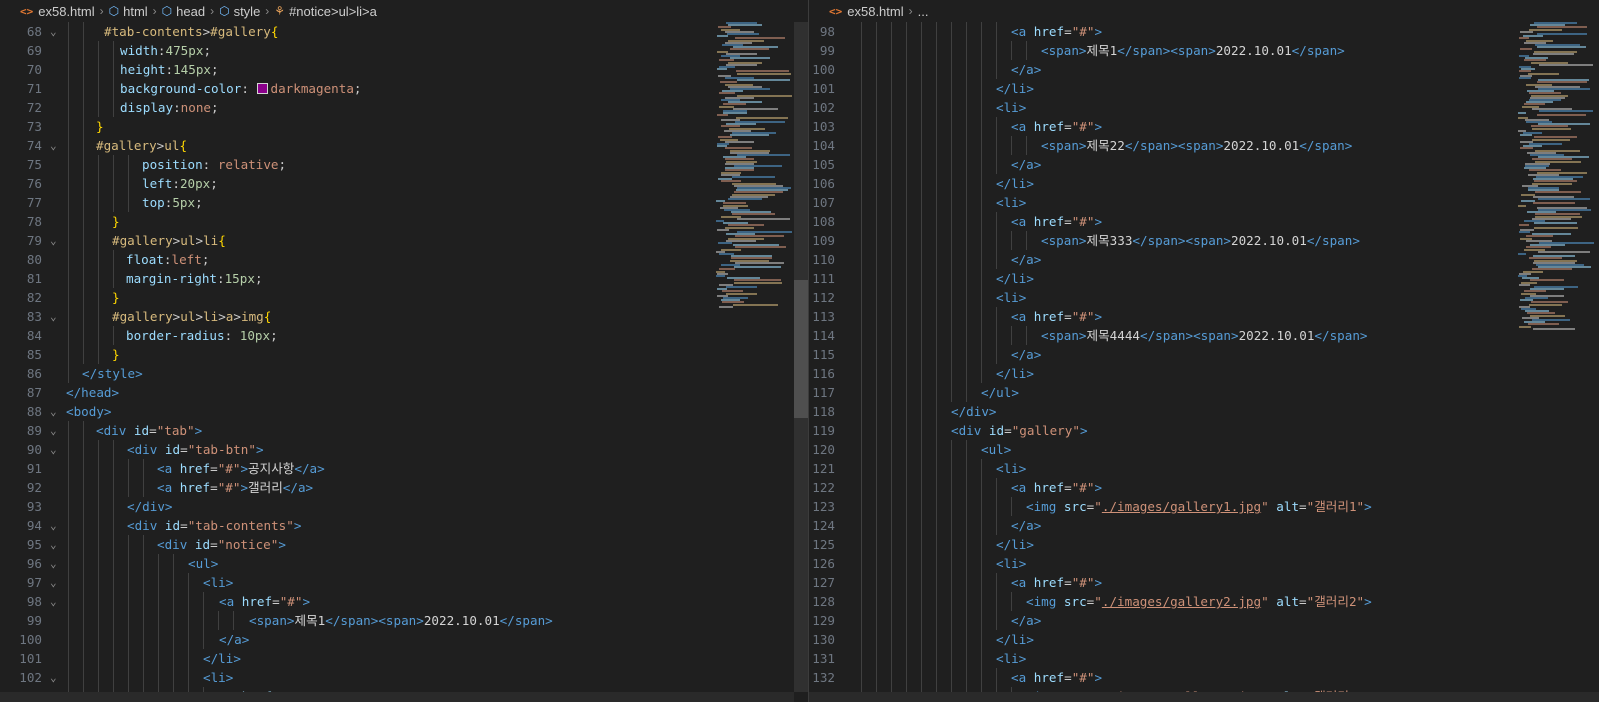 This screenshot has width=1599, height=702. What do you see at coordinates (350, 88) in the screenshot?
I see `code-line: 71 background-color: darkmagenta;` at bounding box center [350, 88].